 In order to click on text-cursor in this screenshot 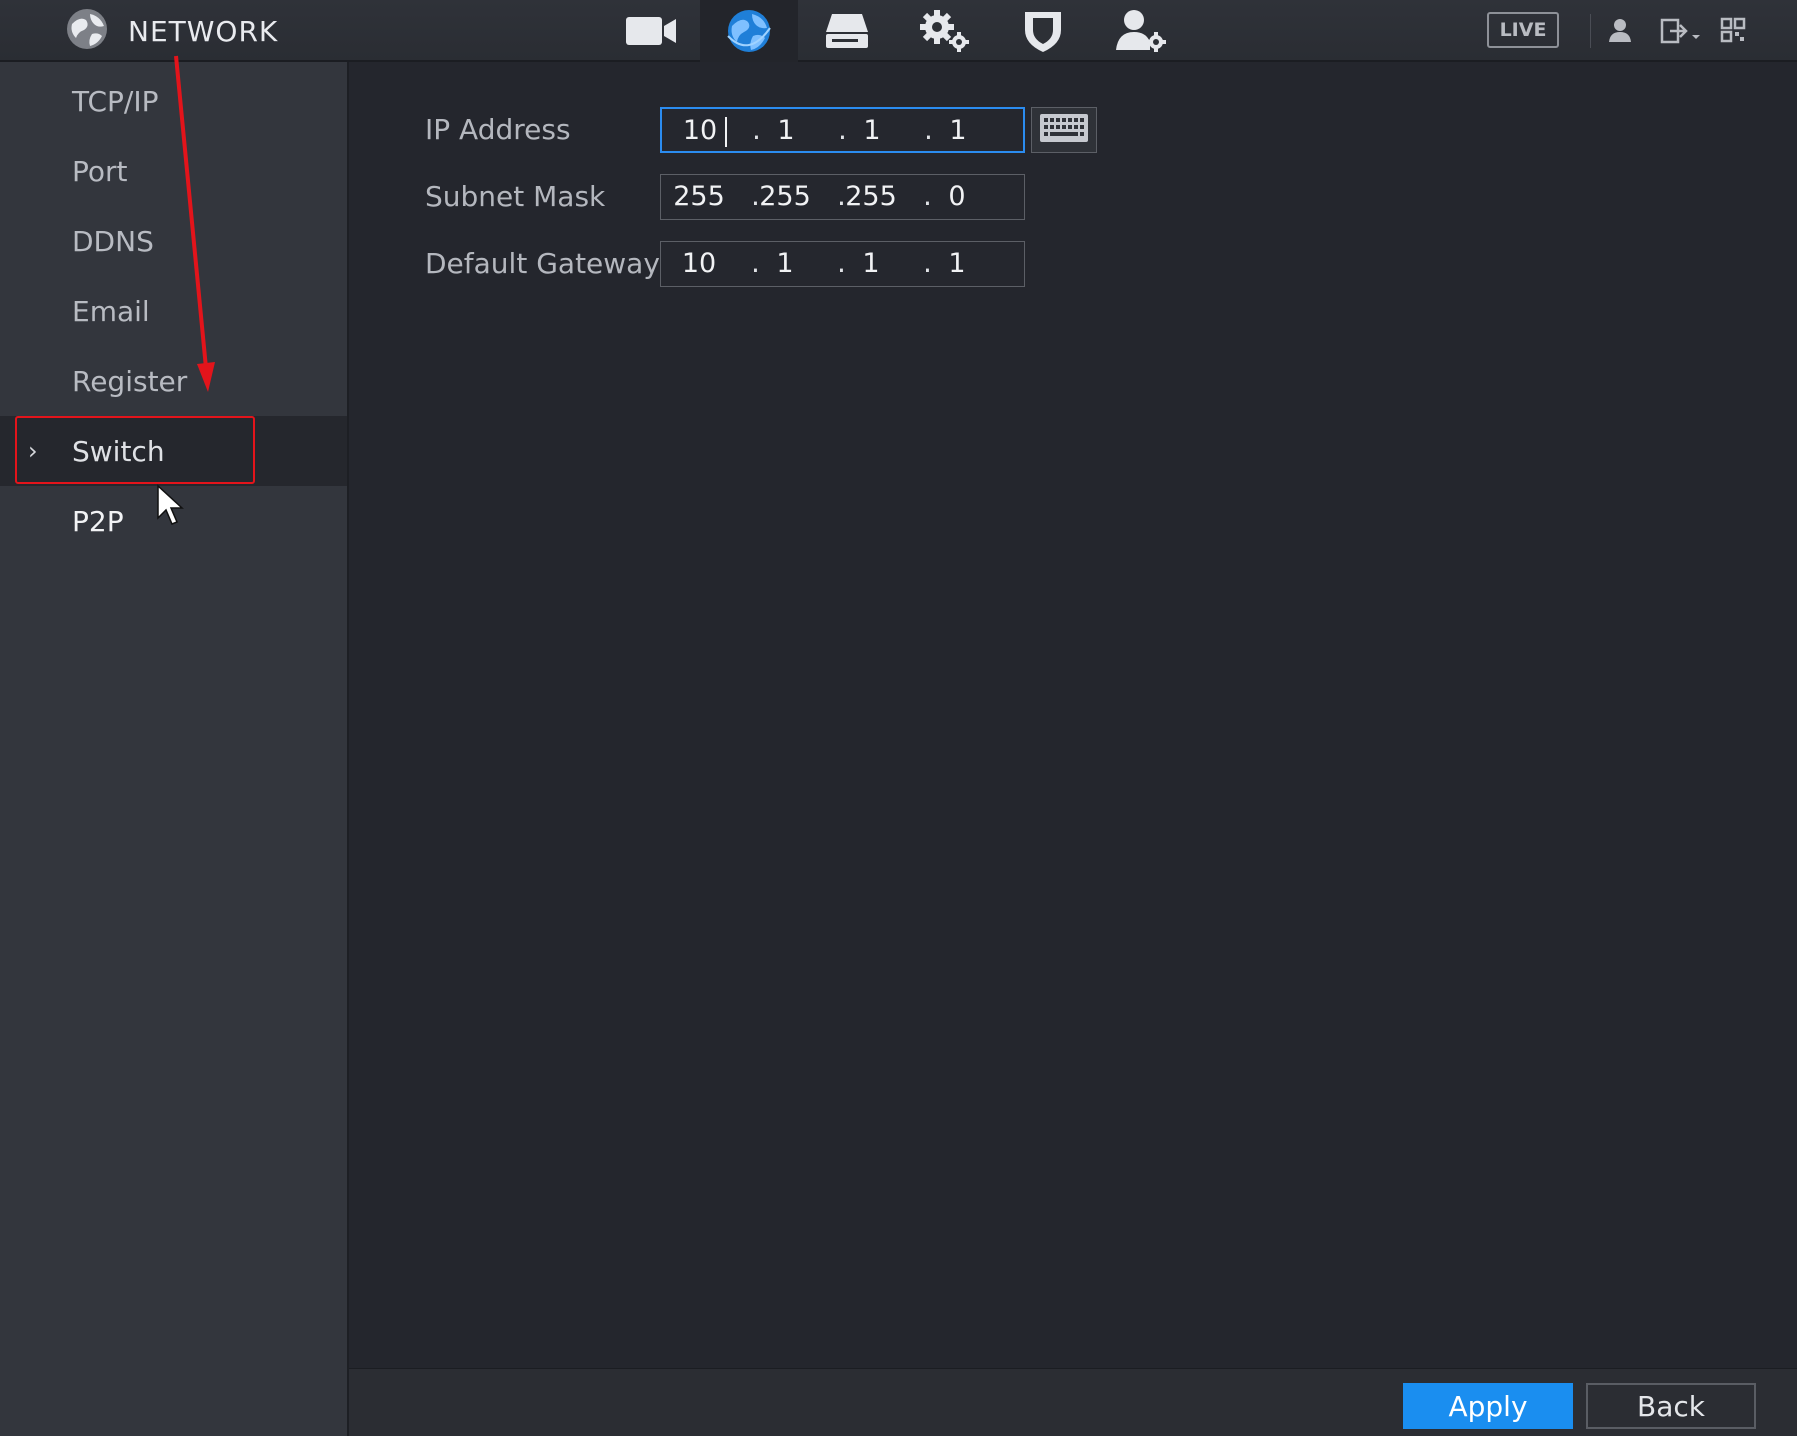, I will do `click(726, 132)`.